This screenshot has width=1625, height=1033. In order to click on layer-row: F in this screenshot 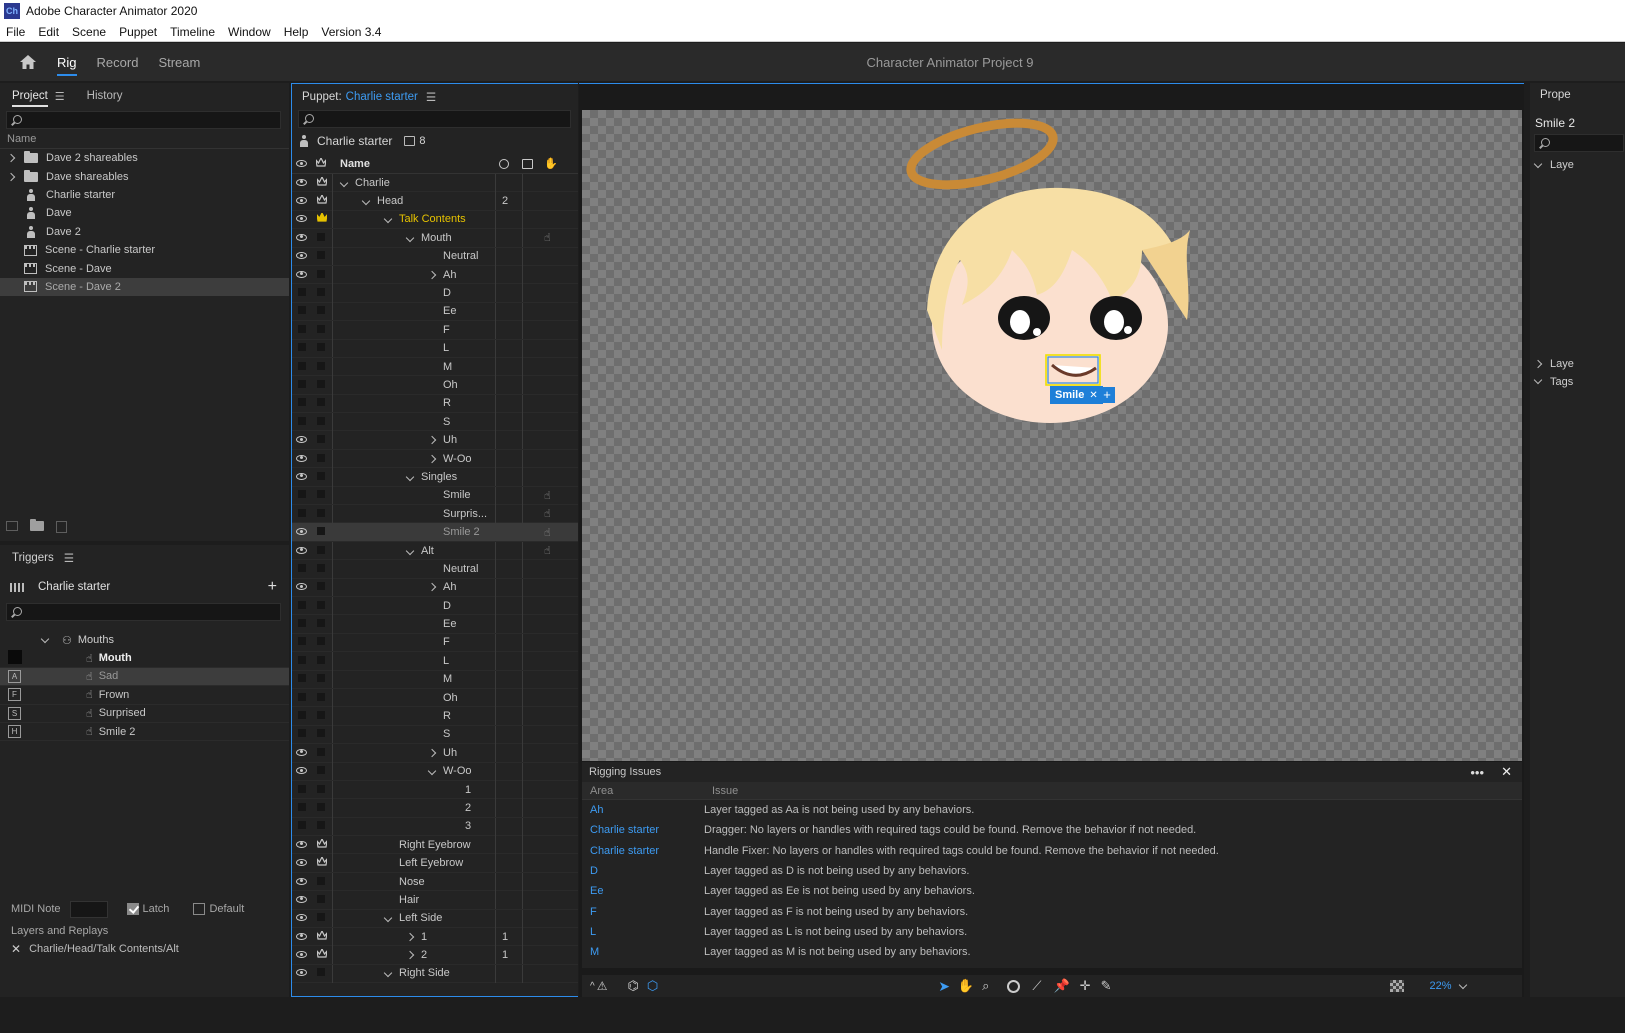, I will do `click(435, 330)`.